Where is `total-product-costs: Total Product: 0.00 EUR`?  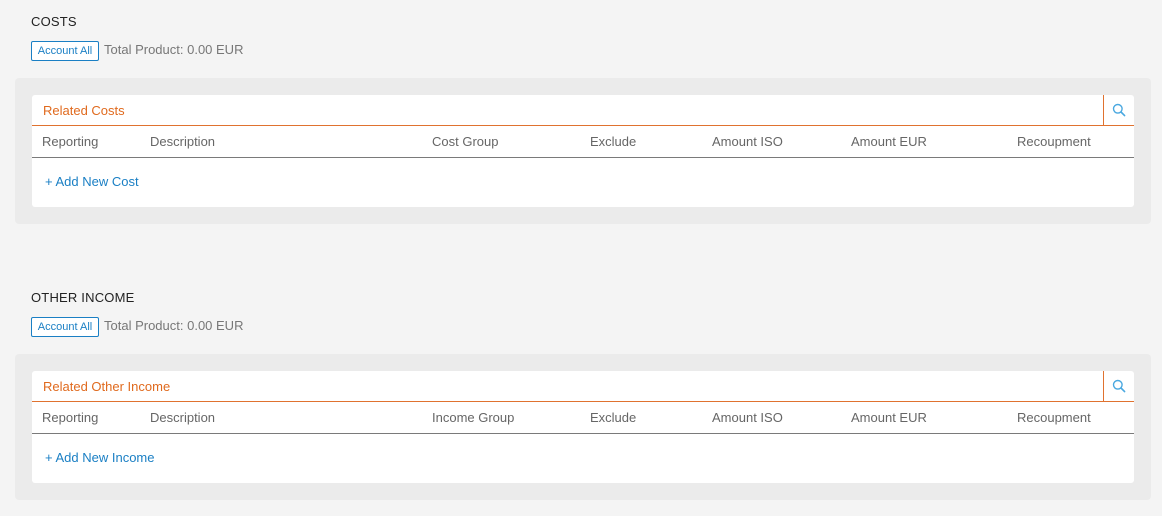
total-product-costs: Total Product: 0.00 EUR is located at coordinates (174, 49).